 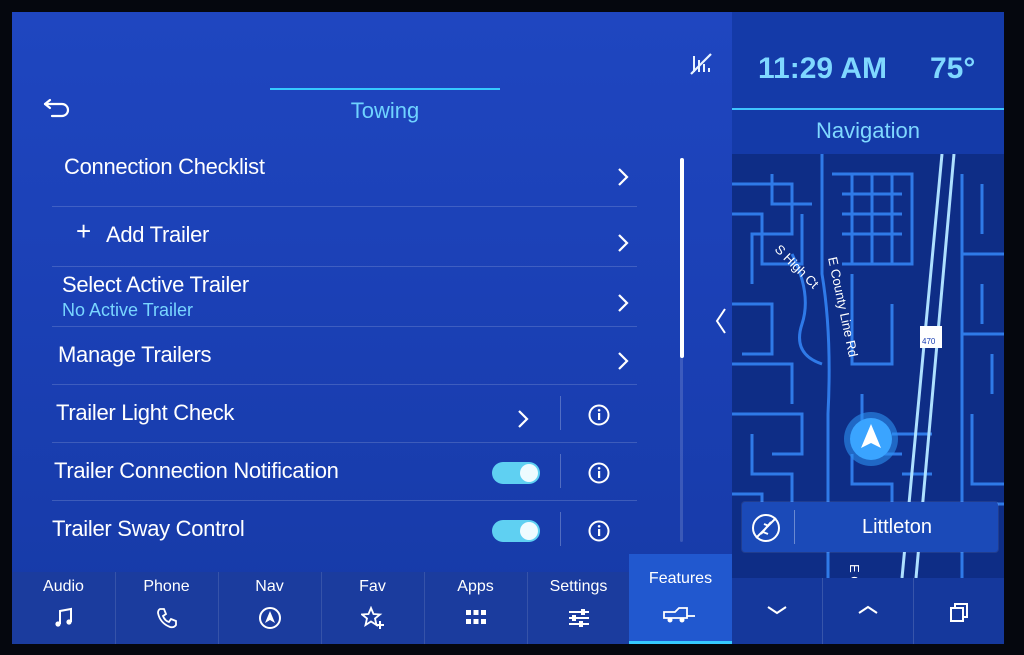 I want to click on chevron-down-icon, so click(x=777, y=610).